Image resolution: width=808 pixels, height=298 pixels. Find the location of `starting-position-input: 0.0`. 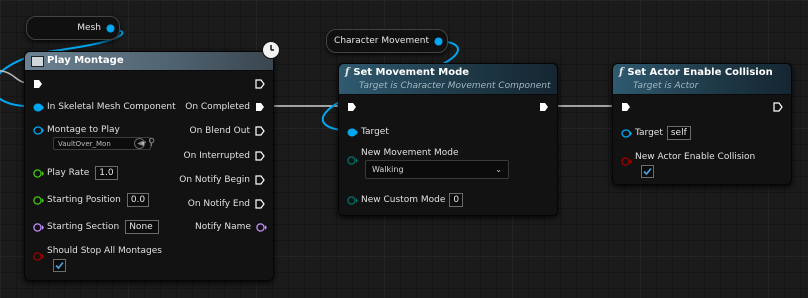

starting-position-input: 0.0 is located at coordinates (138, 200).